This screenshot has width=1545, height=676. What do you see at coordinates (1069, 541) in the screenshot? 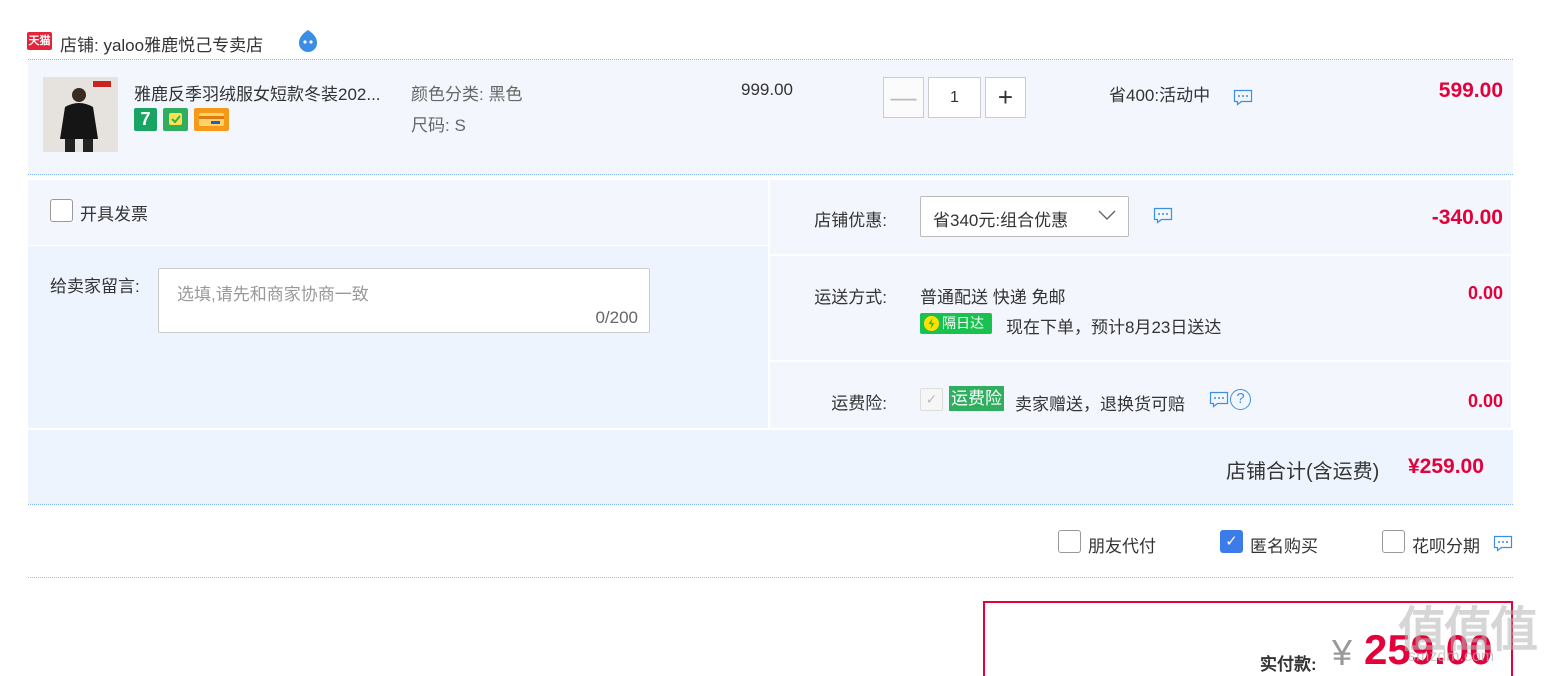
I see `friend-pay-checkbox` at bounding box center [1069, 541].